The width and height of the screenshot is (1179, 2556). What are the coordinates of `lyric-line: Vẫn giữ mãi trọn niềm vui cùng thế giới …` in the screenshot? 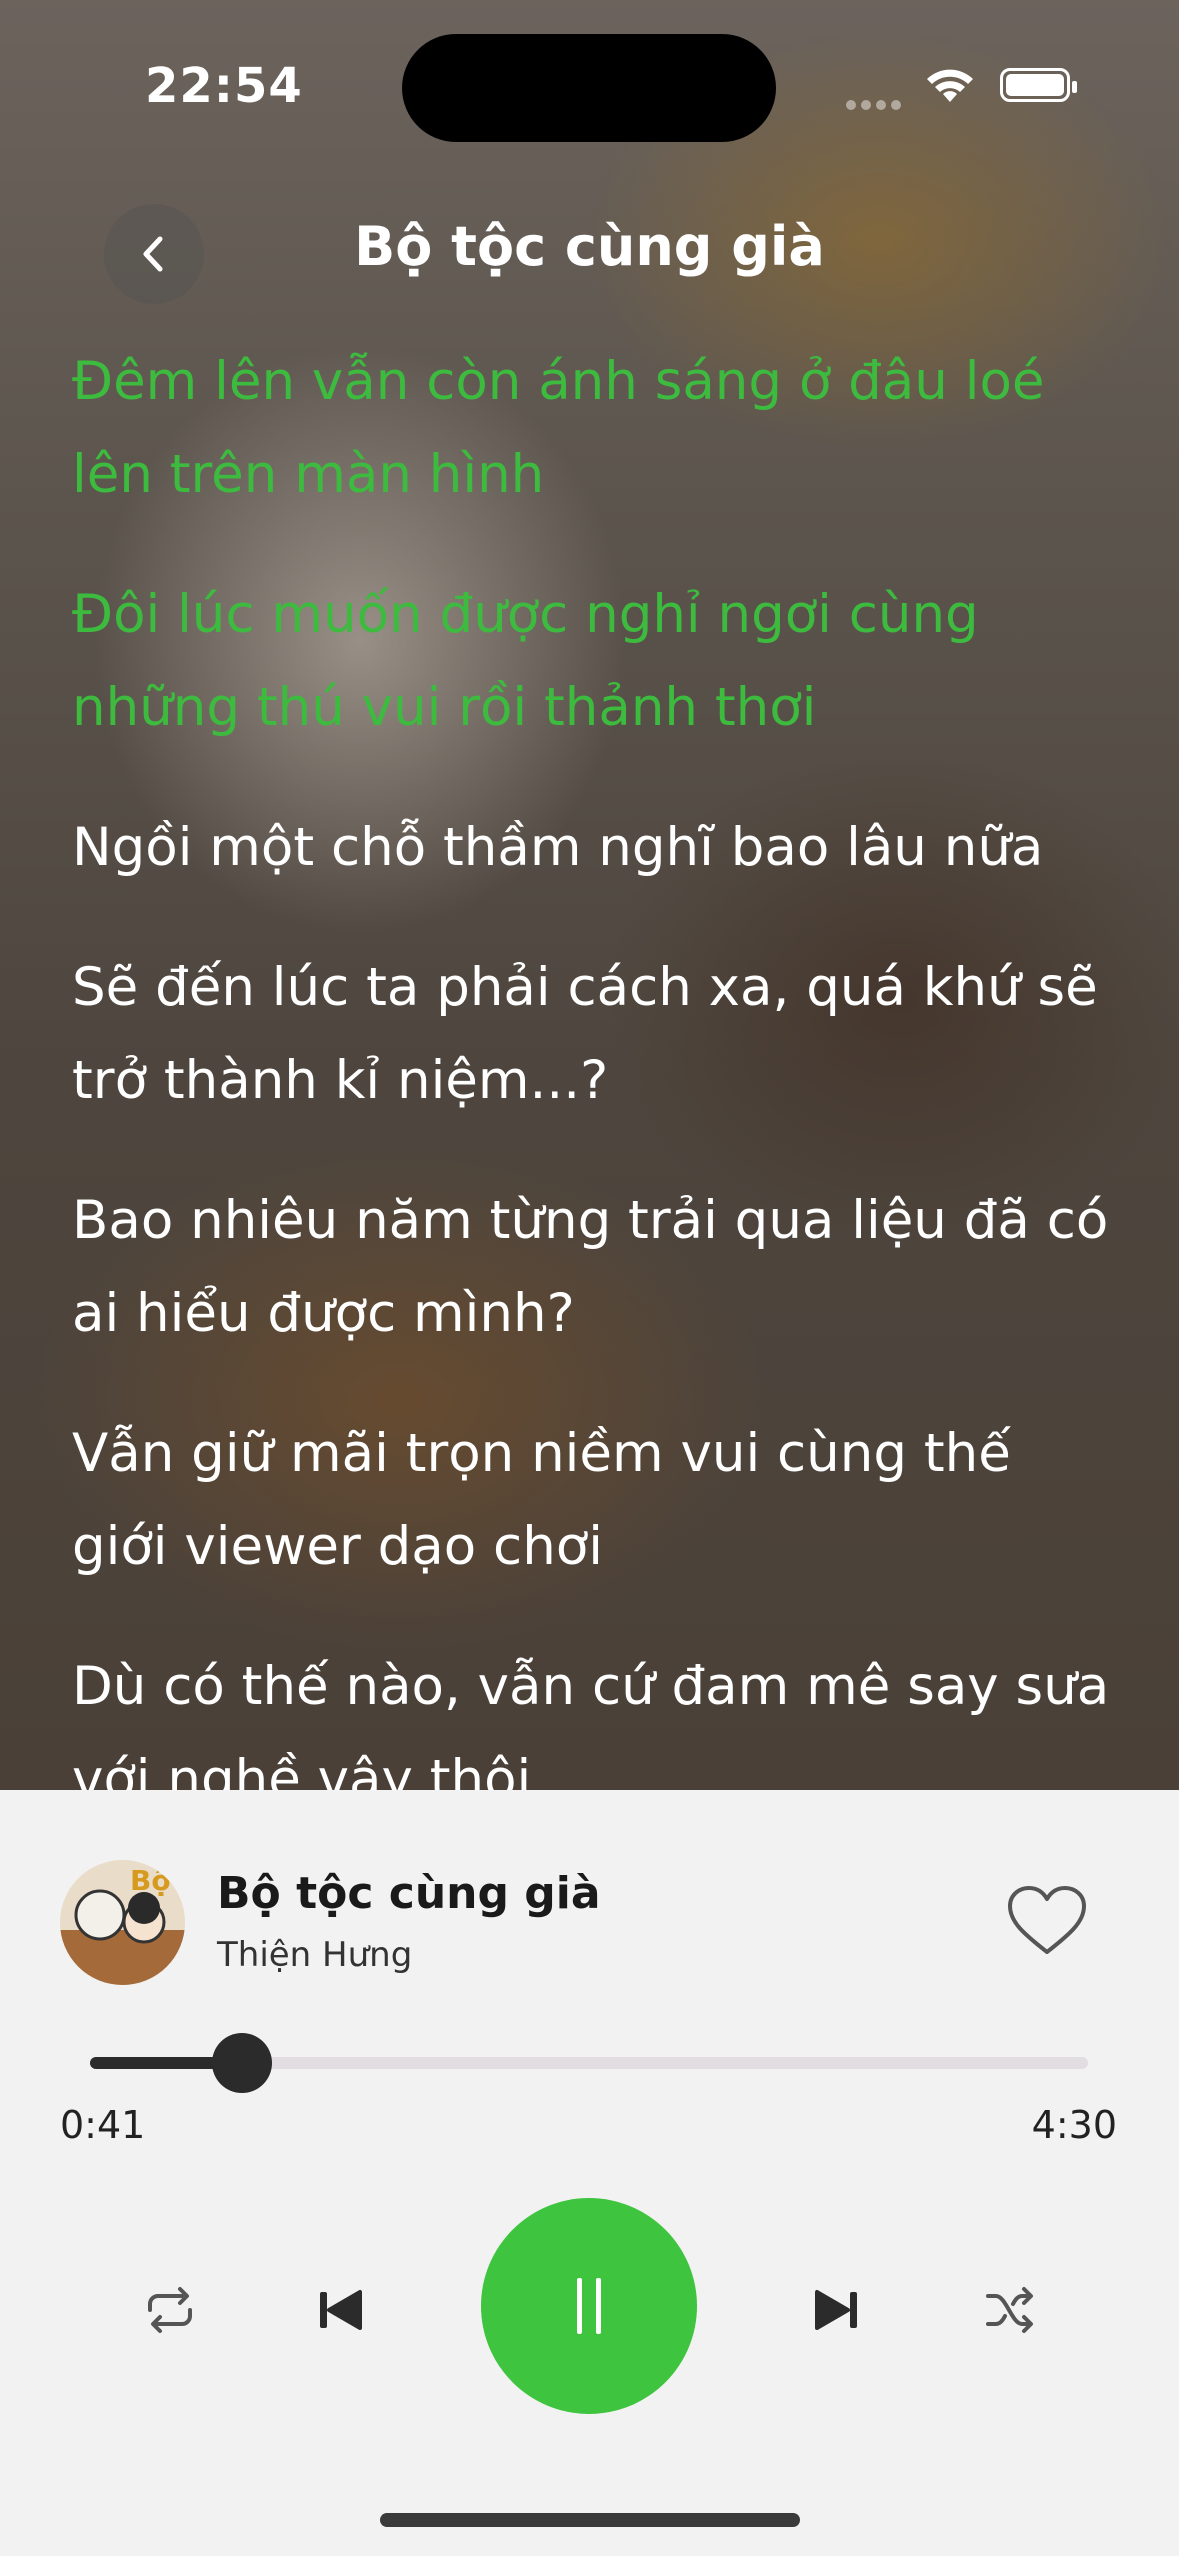 It's located at (592, 1500).